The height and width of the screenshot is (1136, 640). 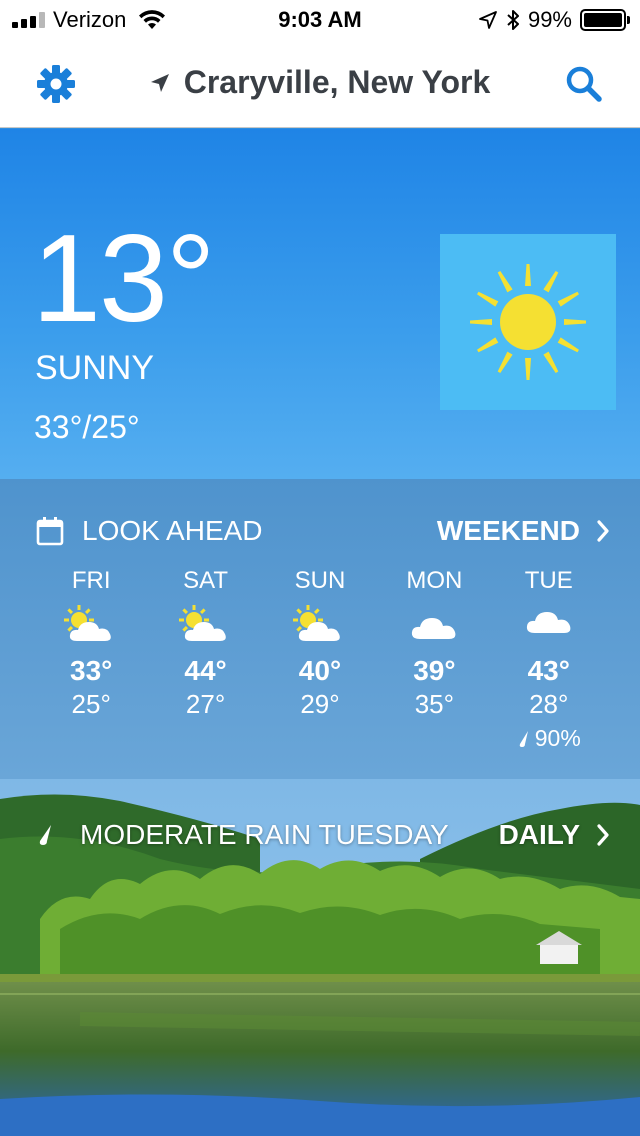 What do you see at coordinates (95, 368) in the screenshot?
I see `current-condition: SUNNY` at bounding box center [95, 368].